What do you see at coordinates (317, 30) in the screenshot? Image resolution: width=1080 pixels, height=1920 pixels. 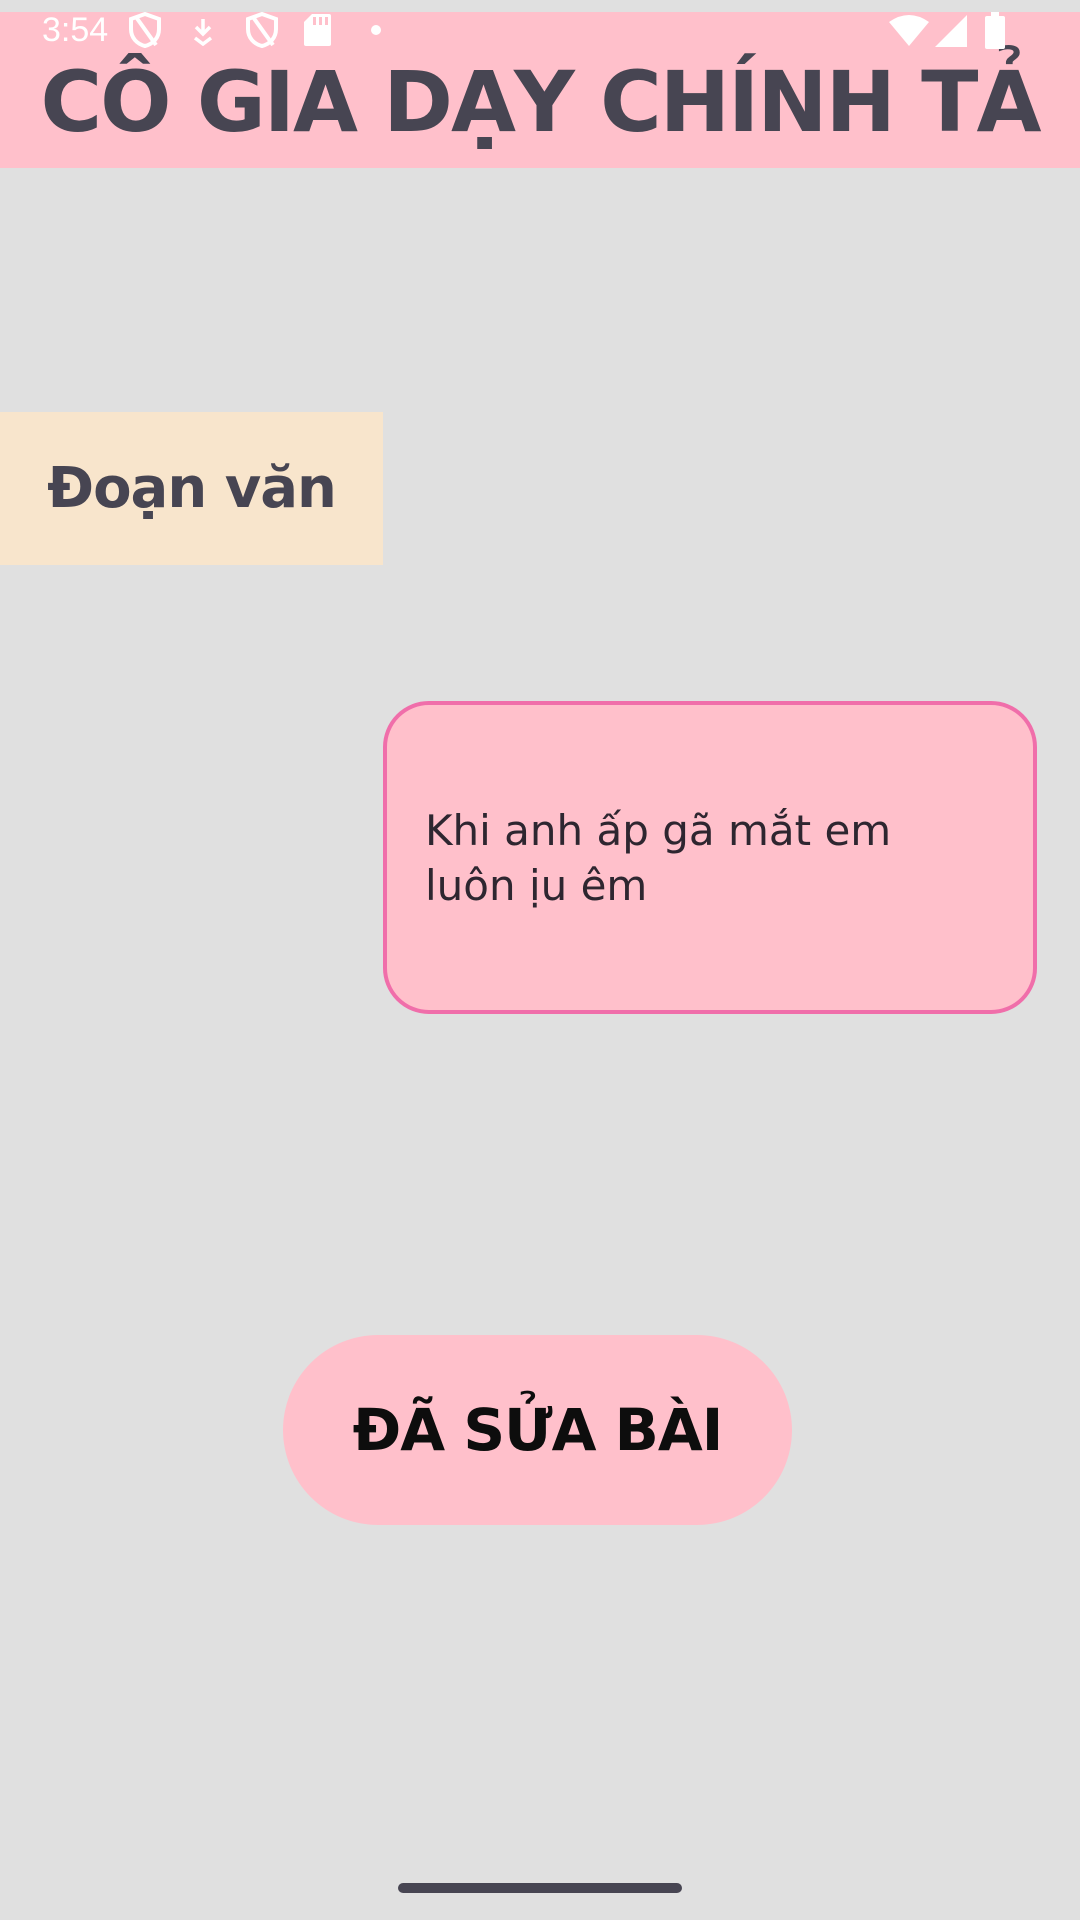 I see `sd-card-icon` at bounding box center [317, 30].